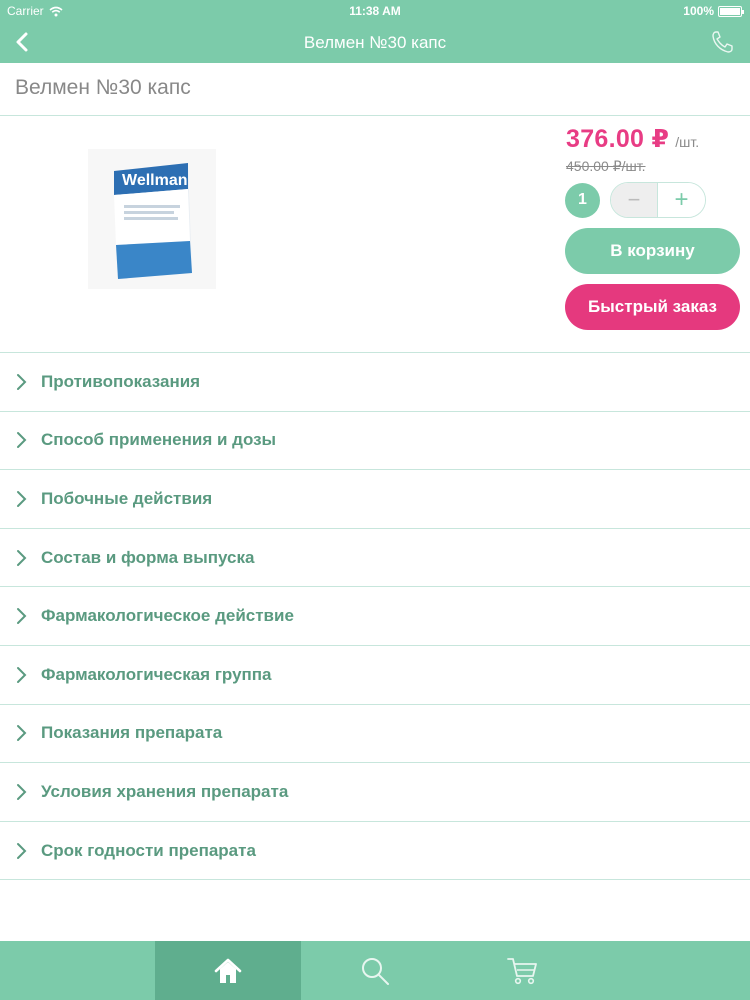 This screenshot has width=750, height=1000. I want to click on section-label: Условия хранения препарата, so click(165, 791).